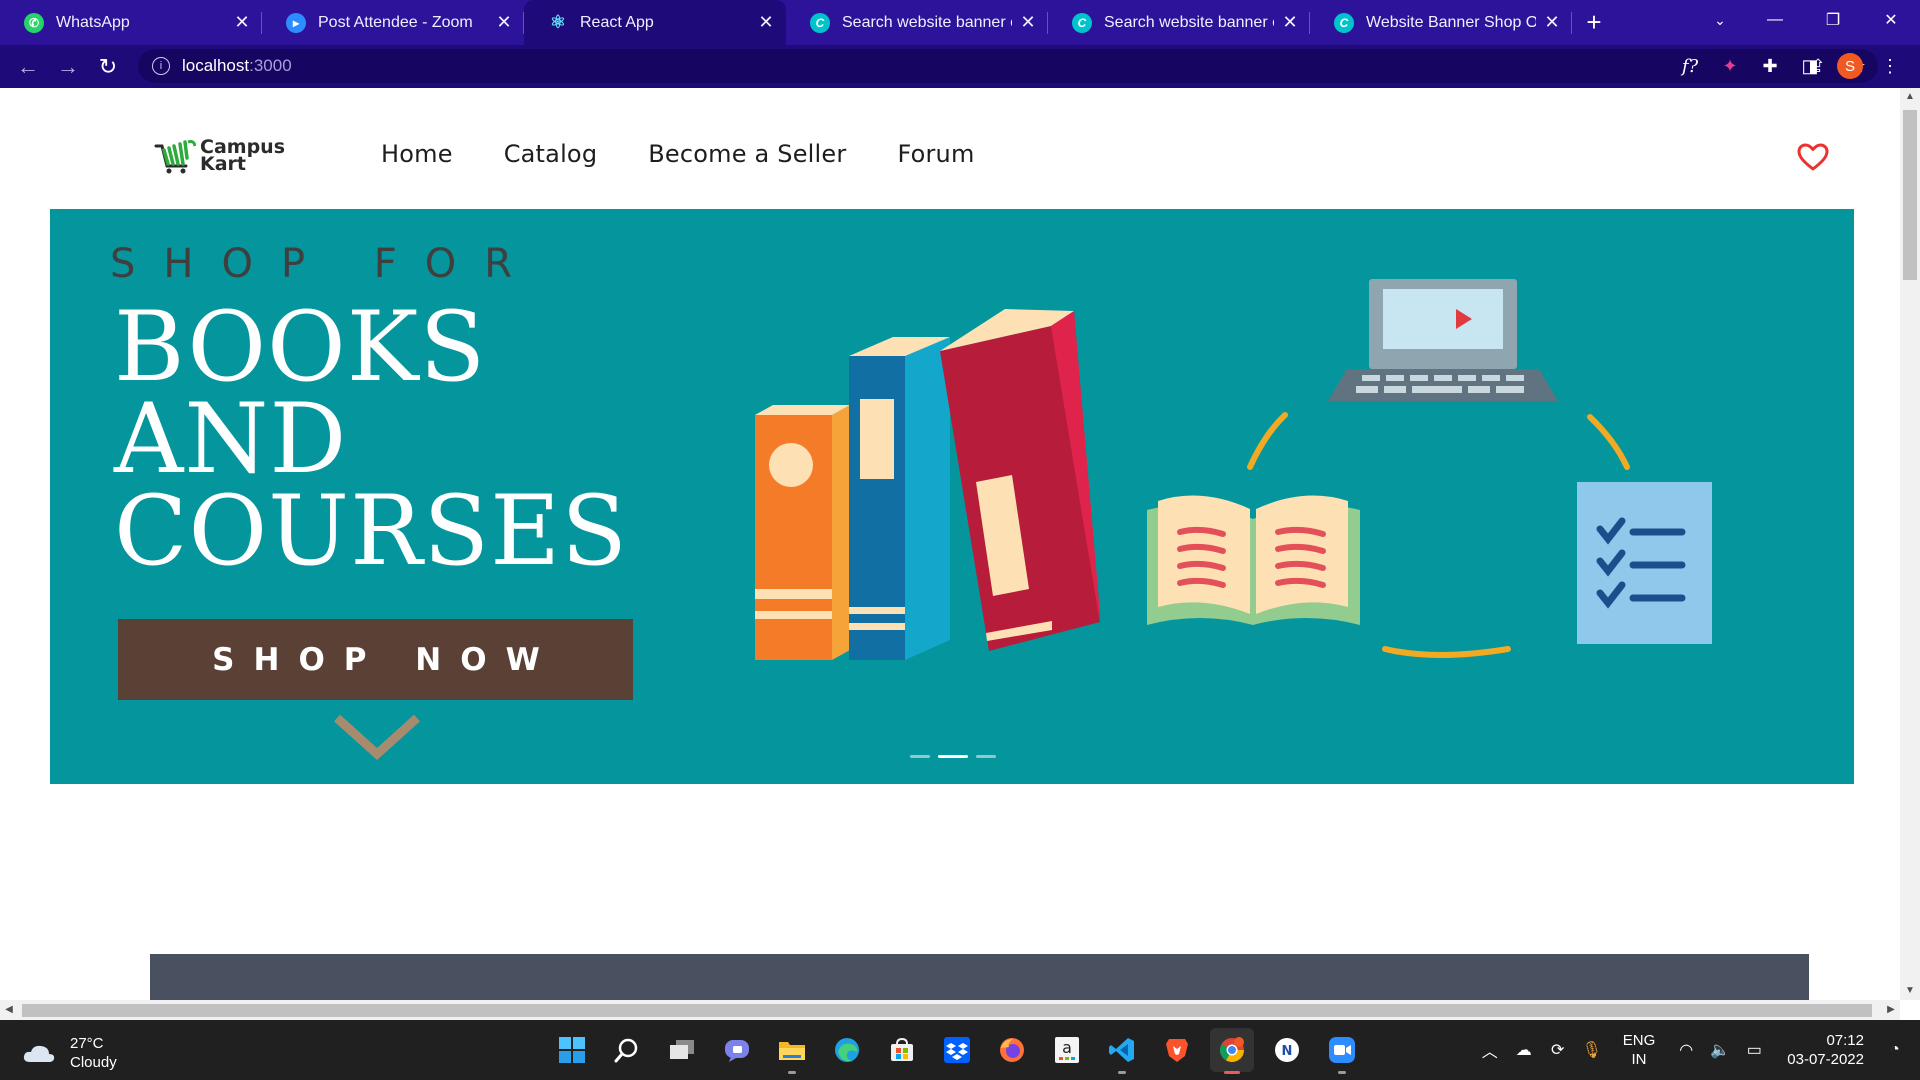 The width and height of the screenshot is (1920, 1080). I want to click on notion-icon: N, so click(1287, 1050).